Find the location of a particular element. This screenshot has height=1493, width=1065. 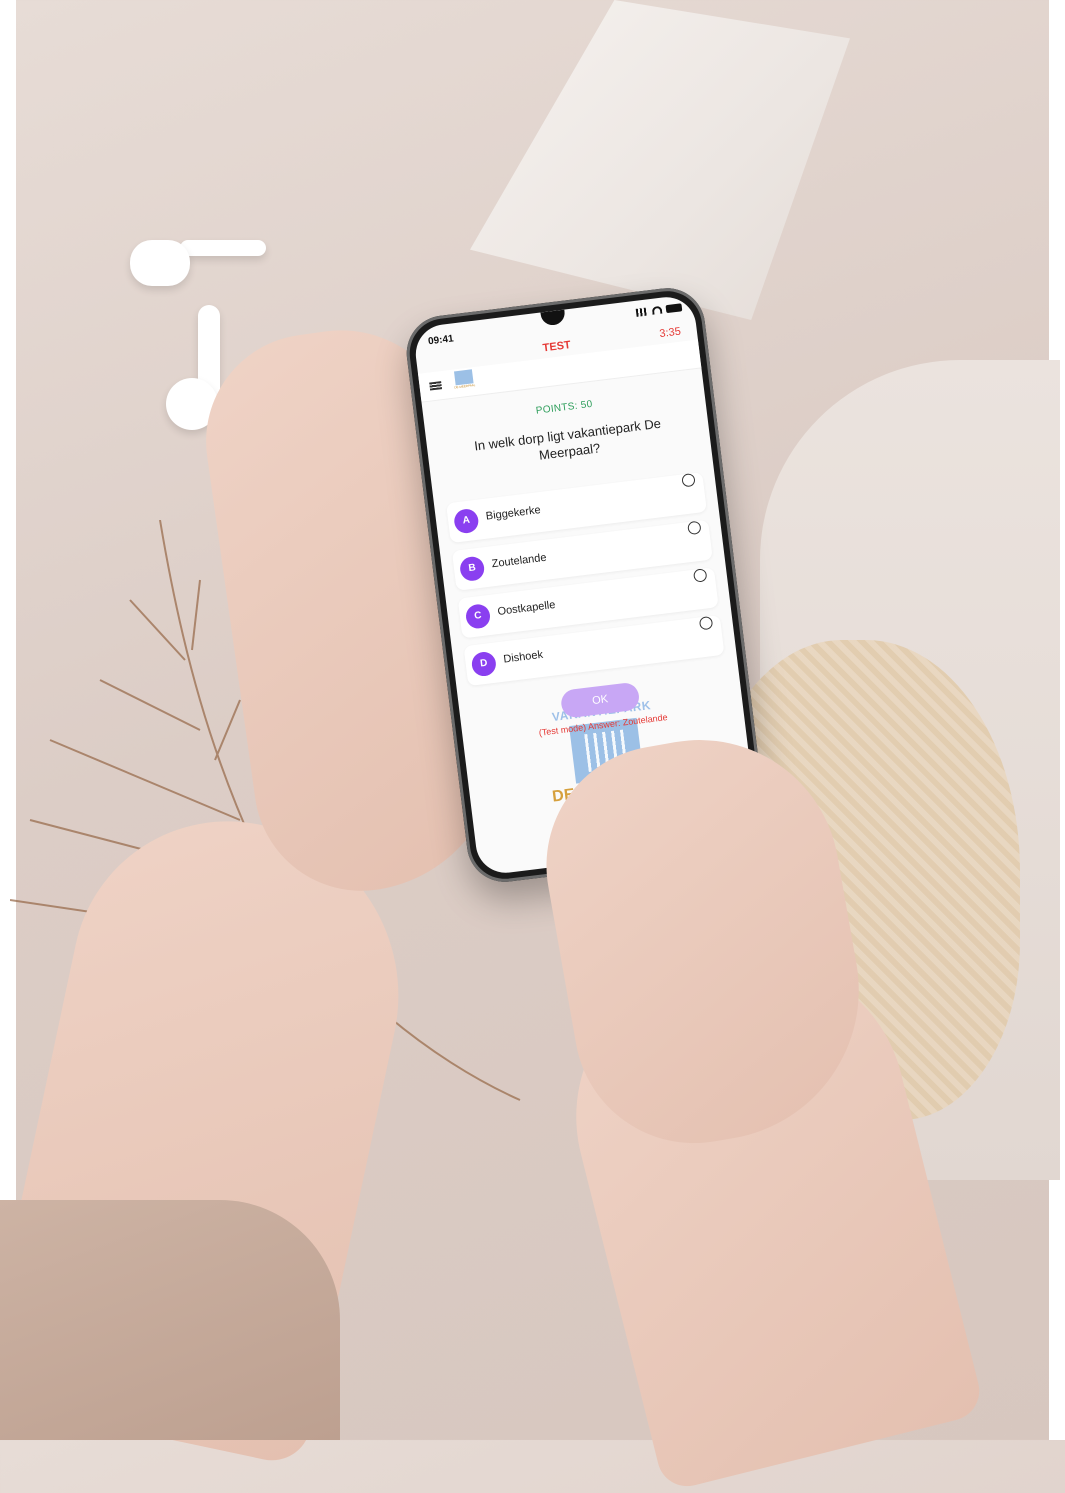

status-icons is located at coordinates (659, 310).